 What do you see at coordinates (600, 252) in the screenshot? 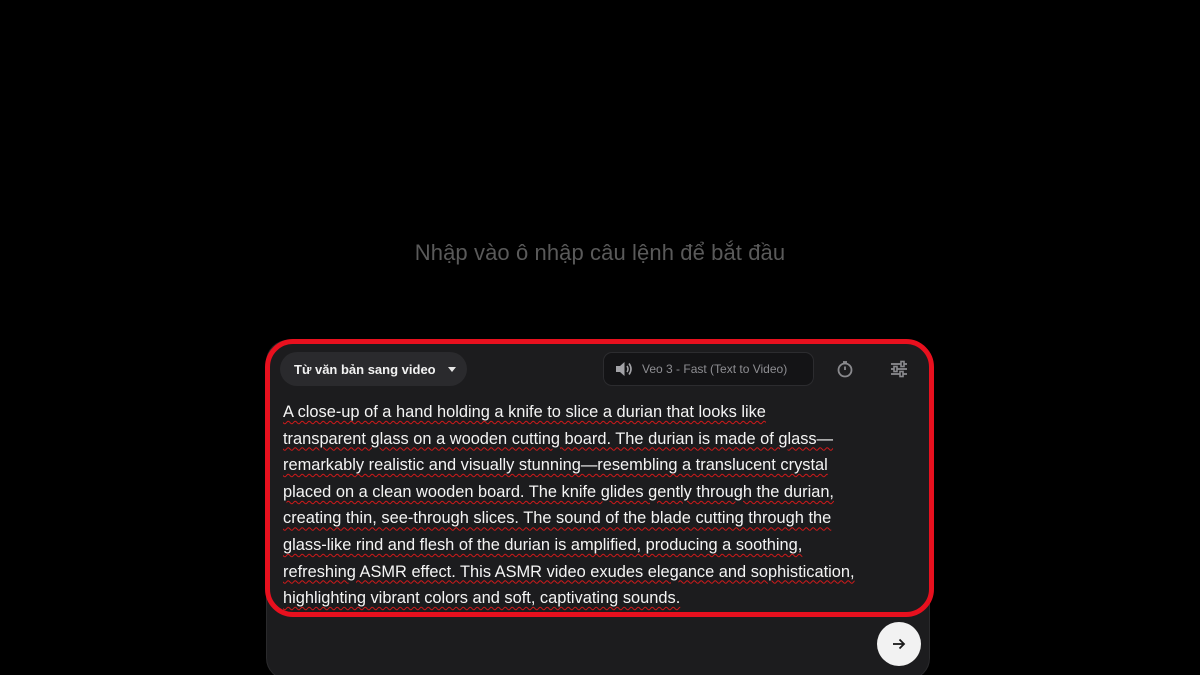
I see `empty-state-hint: Nhập vào ô nhập câu lệnh để bắt đầu` at bounding box center [600, 252].